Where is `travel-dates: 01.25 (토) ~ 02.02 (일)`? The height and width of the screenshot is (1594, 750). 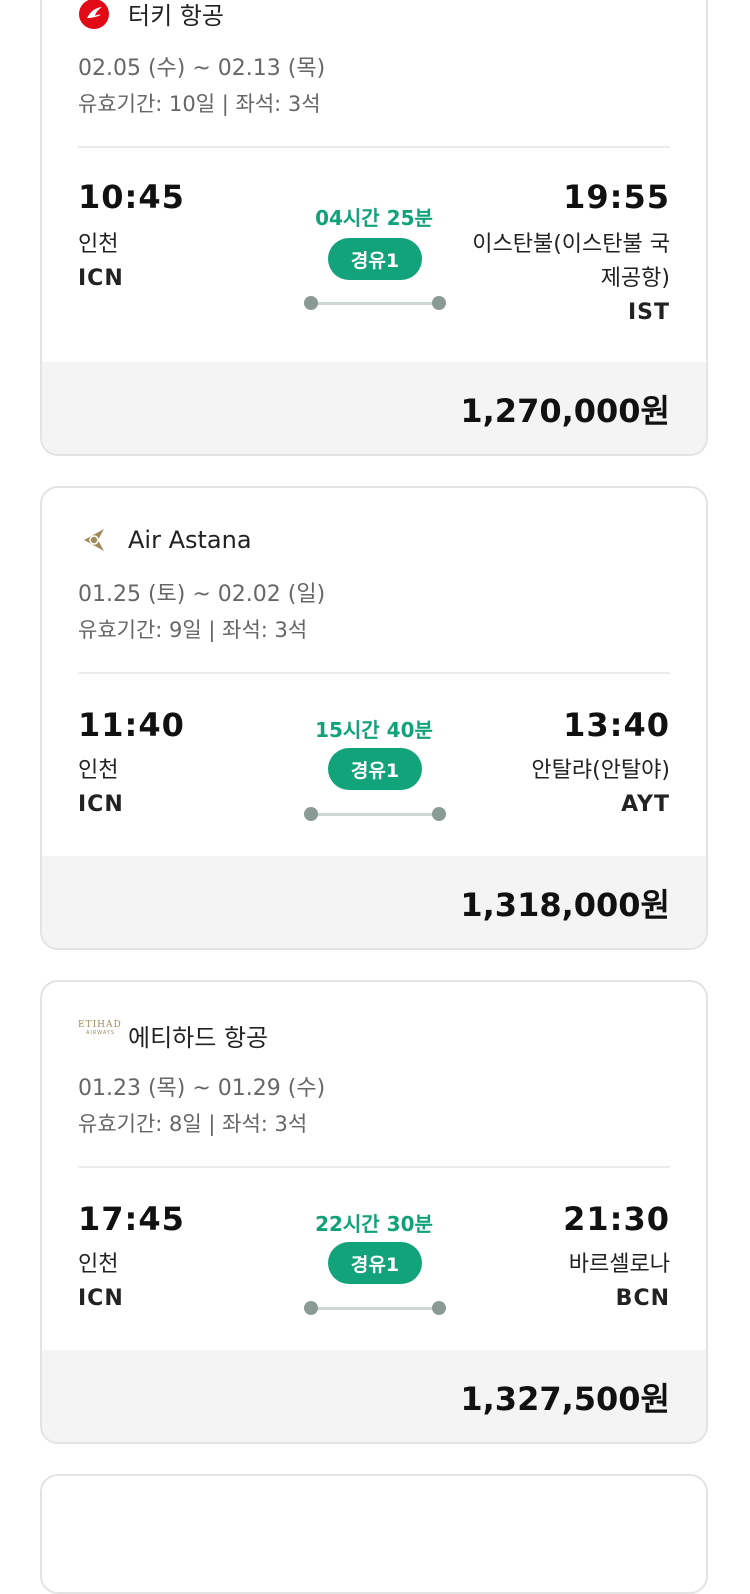
travel-dates: 01.25 (토) ~ 02.02 (일) is located at coordinates (202, 594).